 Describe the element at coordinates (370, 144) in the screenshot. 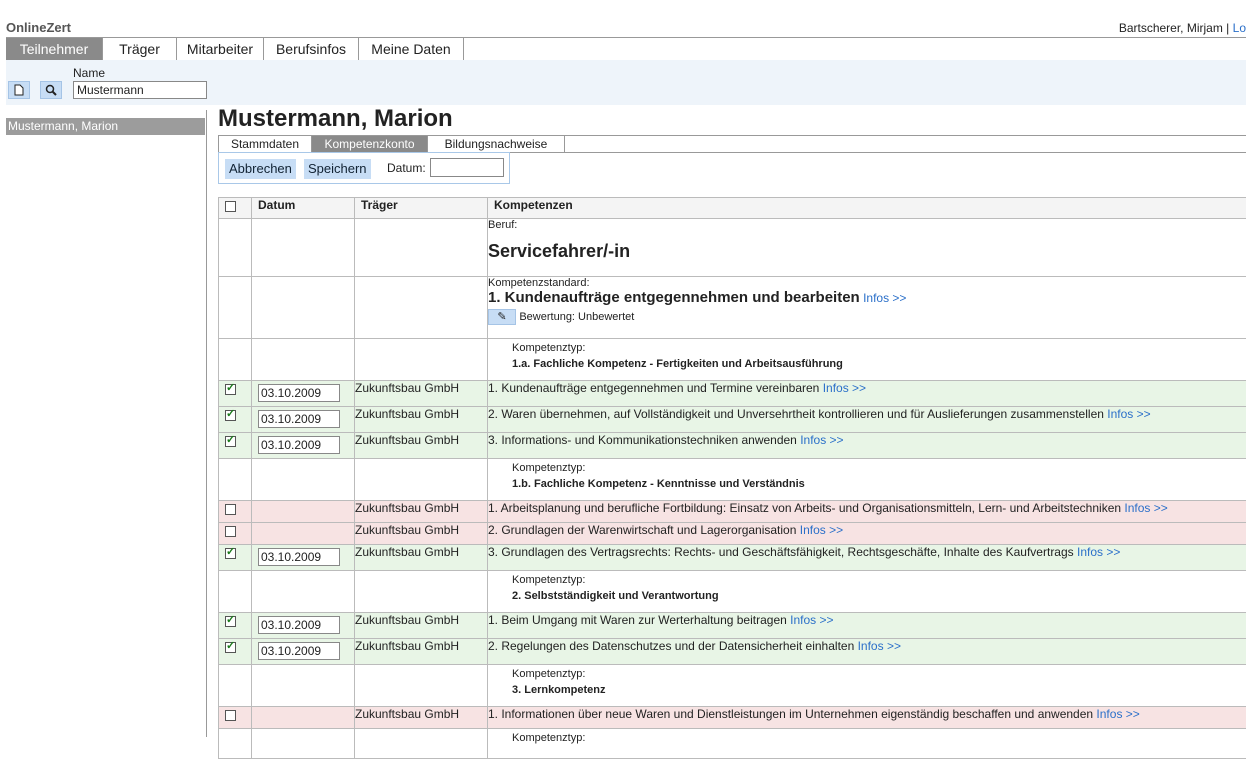

I see `tab-kompetenzkonto: Kompetenzkonto` at that location.